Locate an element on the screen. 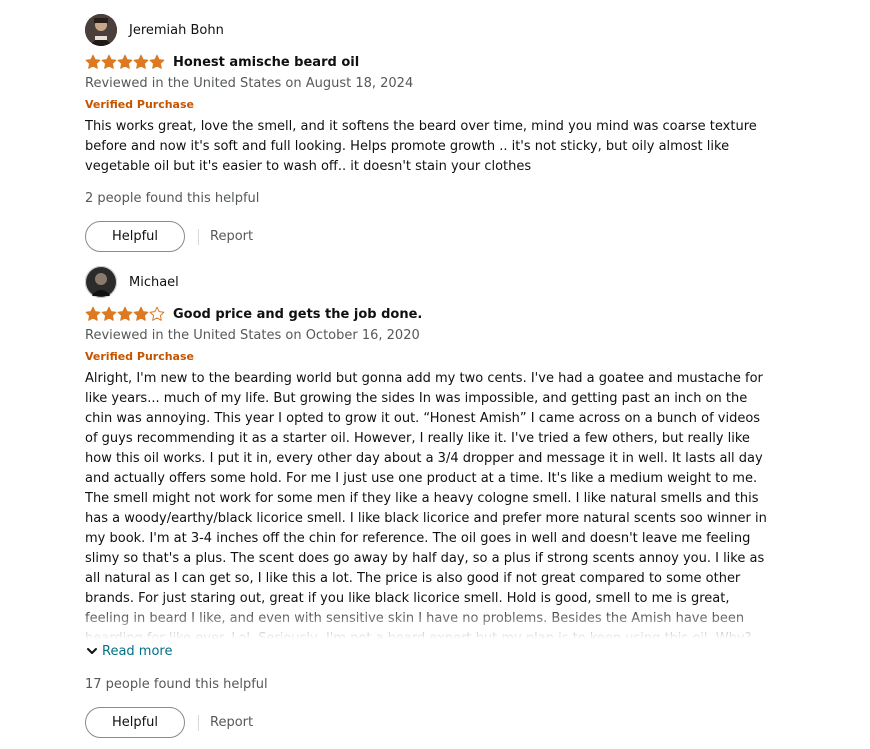  review-title-row: Honest amische beard oil is located at coordinates (435, 62).